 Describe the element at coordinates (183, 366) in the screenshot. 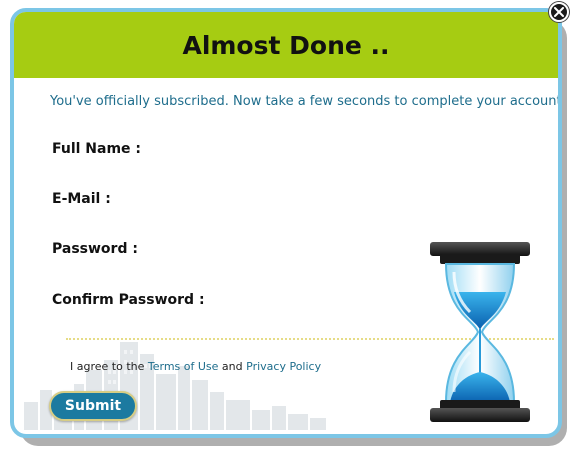

I see `terms-of-use-link: Terms of Use` at that location.